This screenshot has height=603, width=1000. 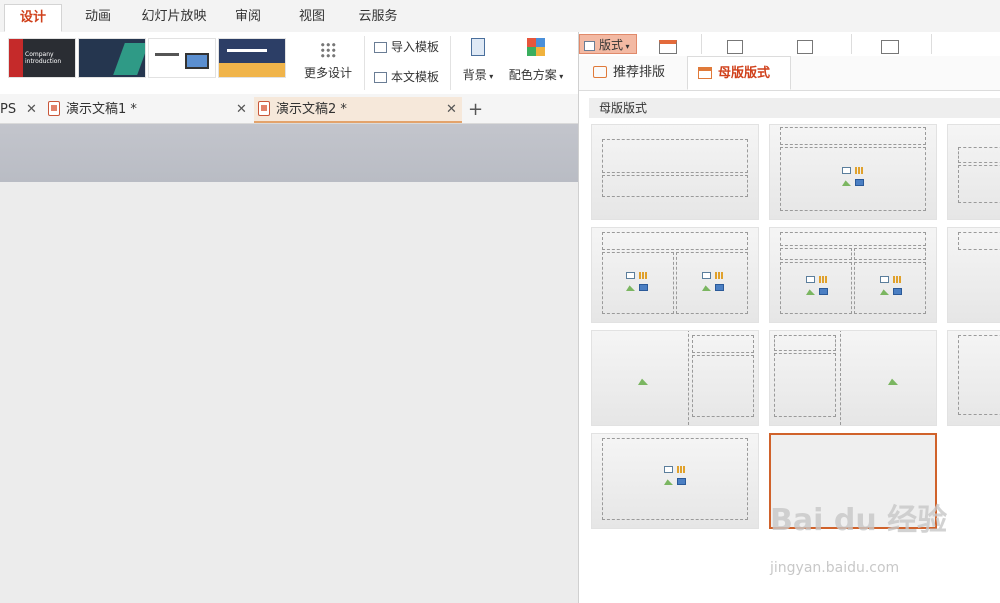 What do you see at coordinates (536, 60) in the screenshot?
I see `color-scheme-button: 配色方案 ▾` at bounding box center [536, 60].